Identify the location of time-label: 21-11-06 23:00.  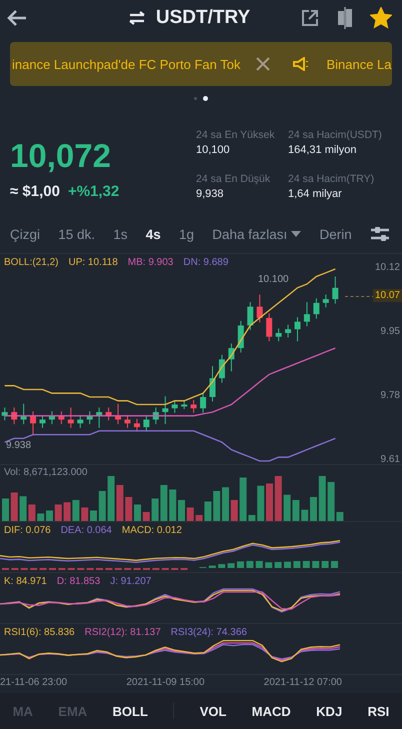
(34, 683).